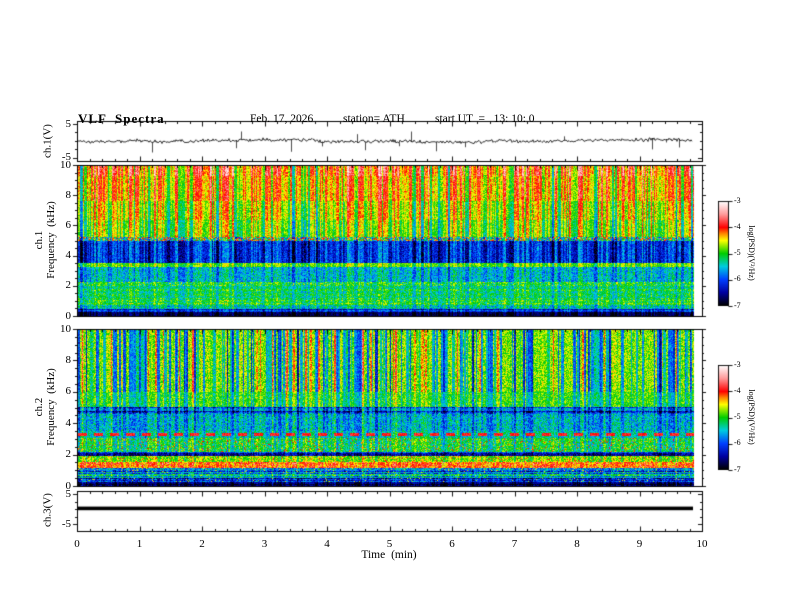 The width and height of the screenshot is (792, 612). I want to click on x-tick-label: 1, so click(139, 544).